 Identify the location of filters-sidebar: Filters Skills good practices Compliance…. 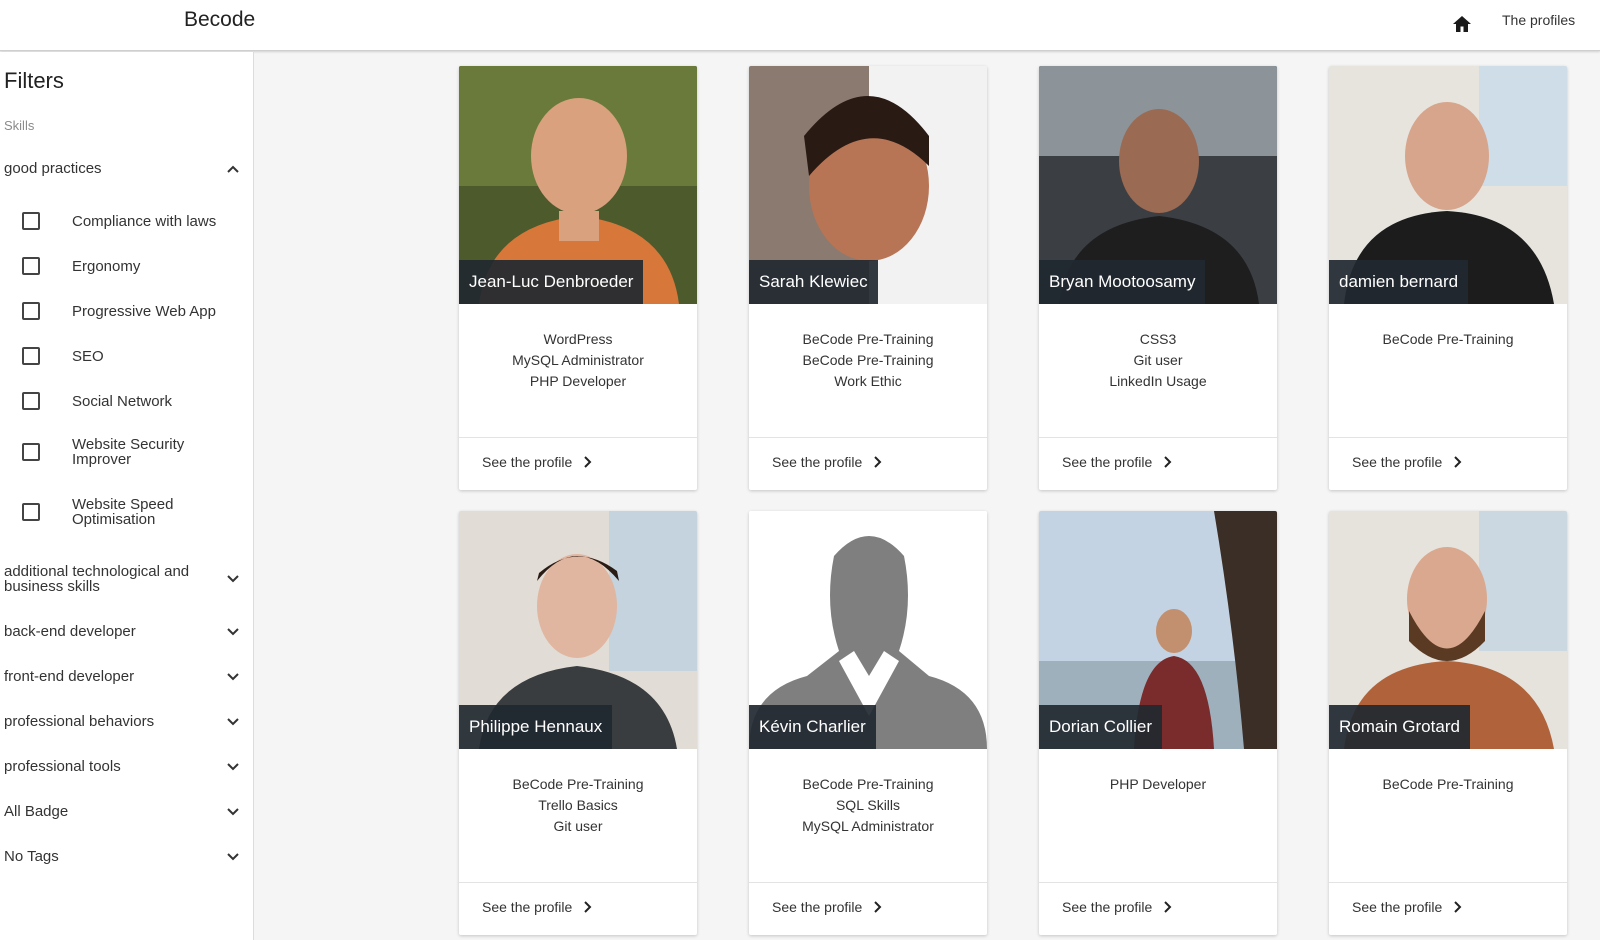
(127, 496).